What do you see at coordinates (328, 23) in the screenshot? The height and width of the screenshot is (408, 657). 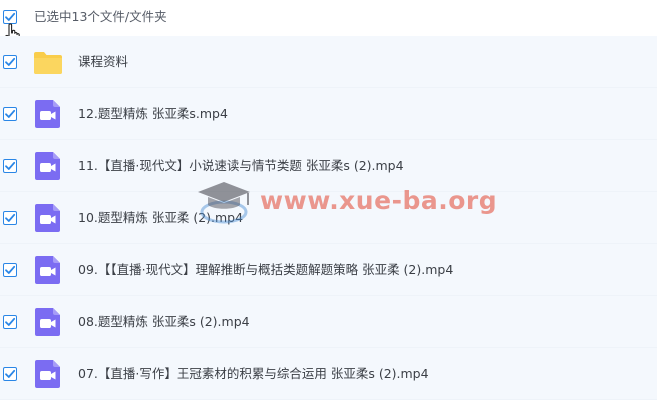 I see `selection-header: 已选中13个文件/文件夹` at bounding box center [328, 23].